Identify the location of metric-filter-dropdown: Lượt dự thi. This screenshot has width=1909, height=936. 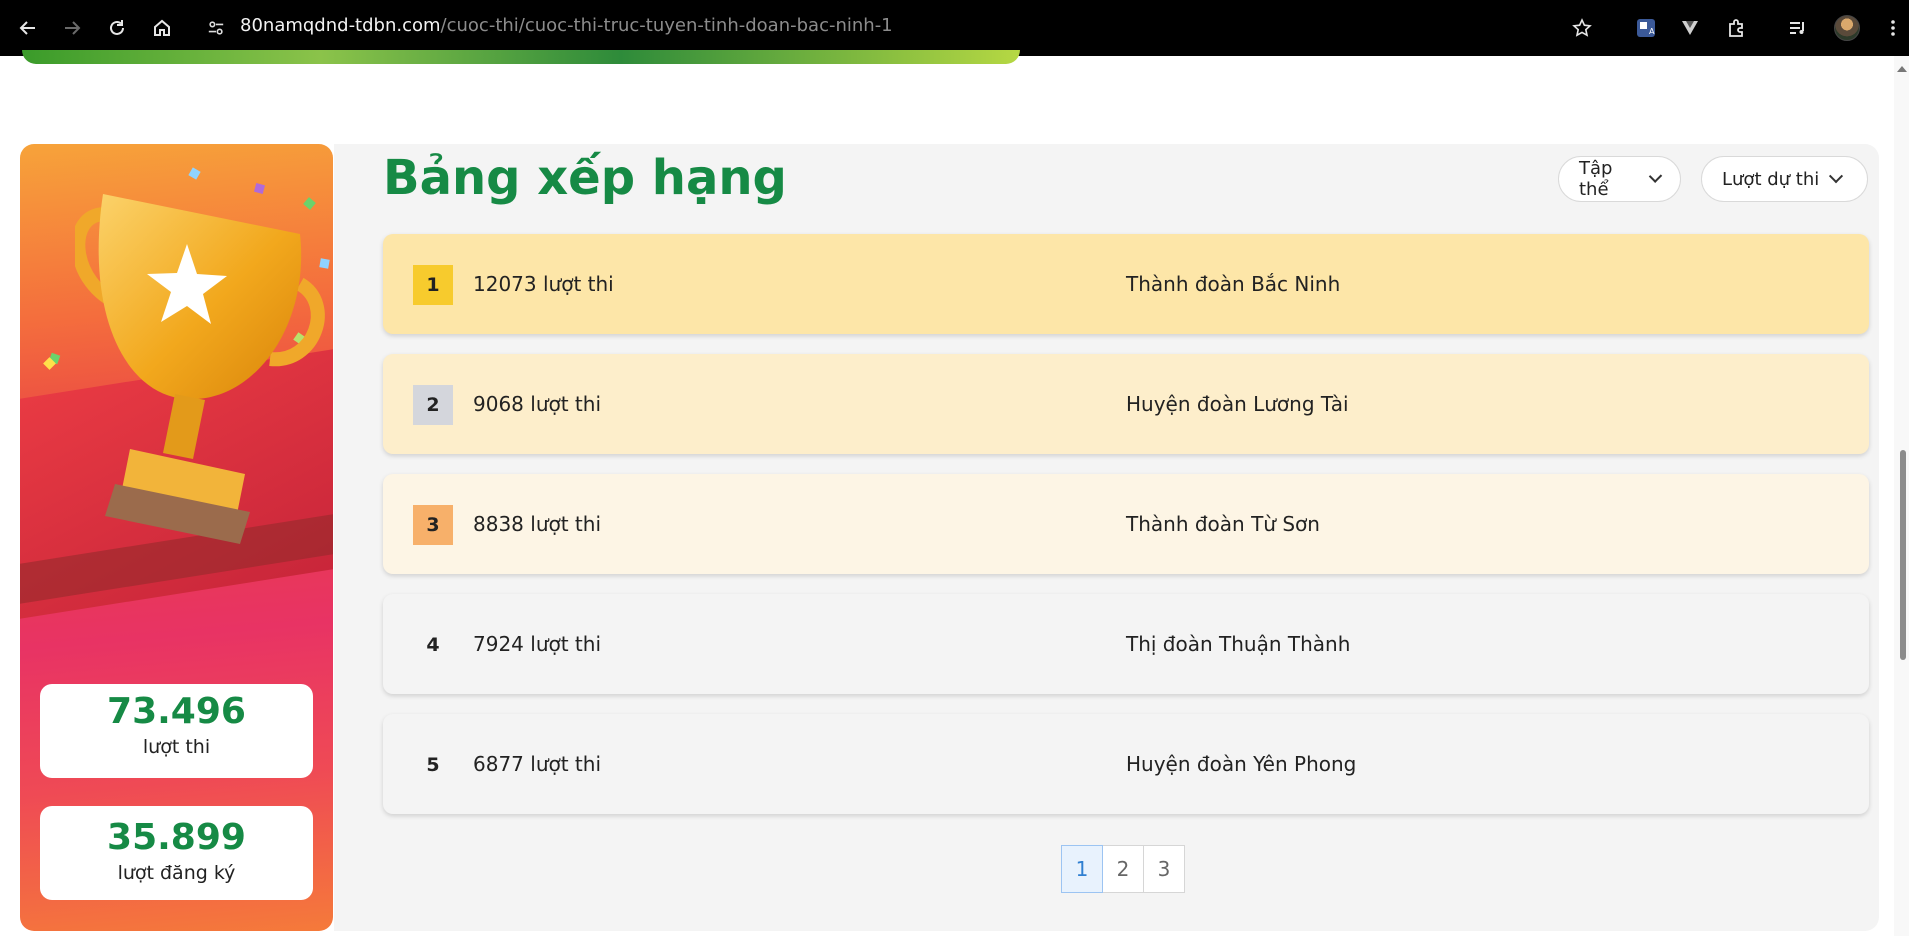
(1784, 179).